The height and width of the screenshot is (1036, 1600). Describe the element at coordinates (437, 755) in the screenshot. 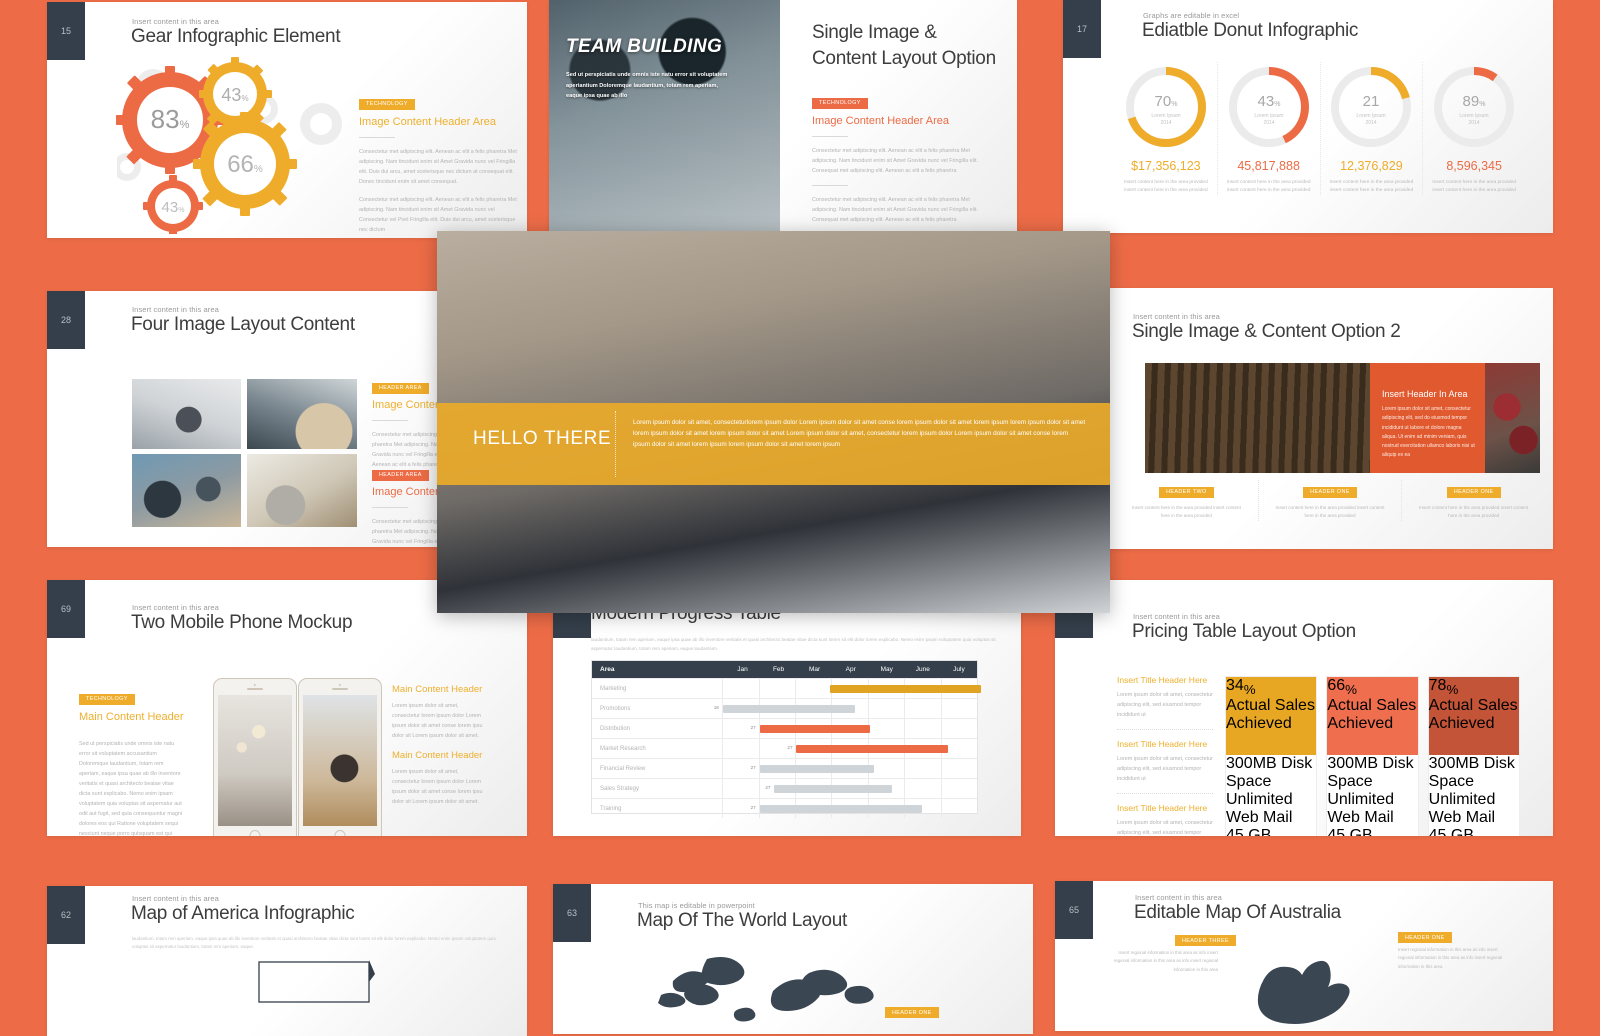

I see `right-header-2: Main Content Header` at that location.